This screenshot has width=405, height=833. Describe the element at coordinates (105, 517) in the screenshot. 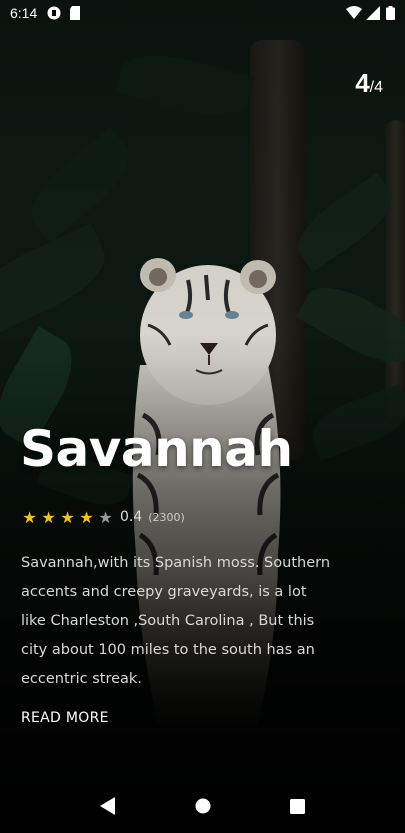

I see `star-empty-icon: ★` at that location.